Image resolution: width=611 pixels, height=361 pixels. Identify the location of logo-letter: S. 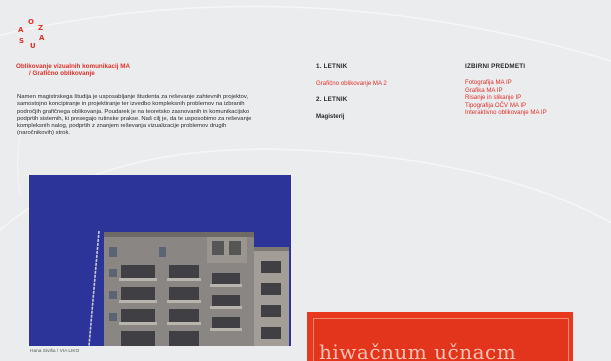
(22, 41).